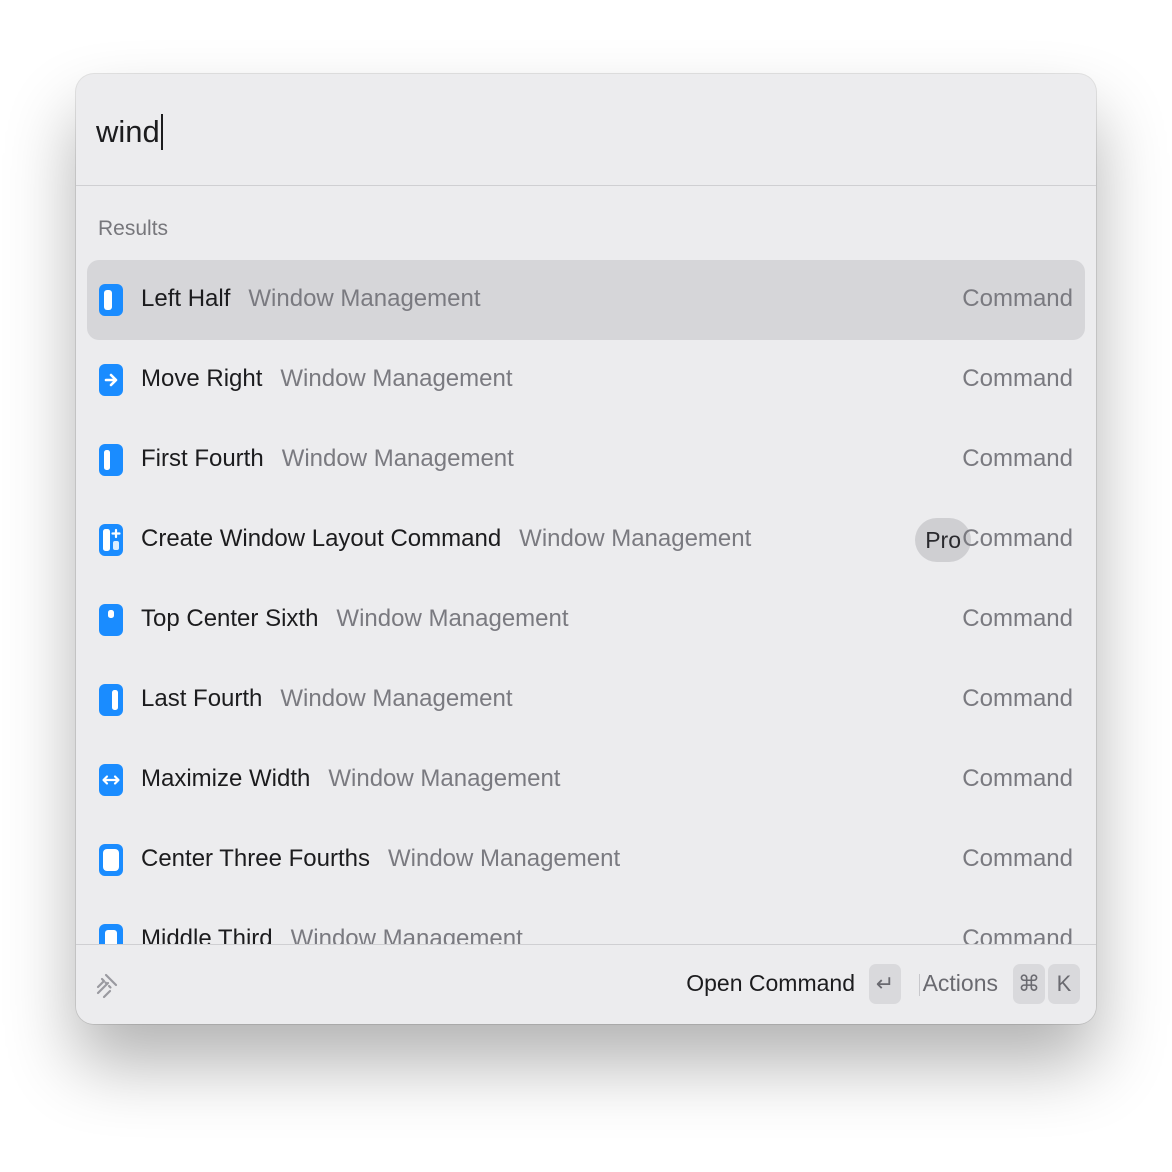  I want to click on command-key-hint: ⌘, so click(1029, 984).